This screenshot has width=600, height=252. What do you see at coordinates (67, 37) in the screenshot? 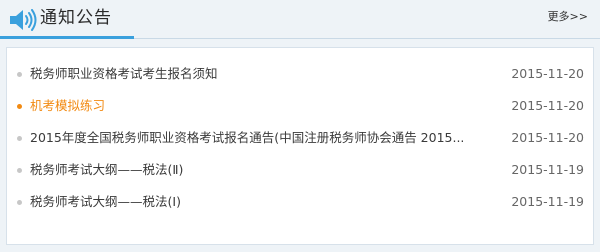
I see `header-accent-bar` at bounding box center [67, 37].